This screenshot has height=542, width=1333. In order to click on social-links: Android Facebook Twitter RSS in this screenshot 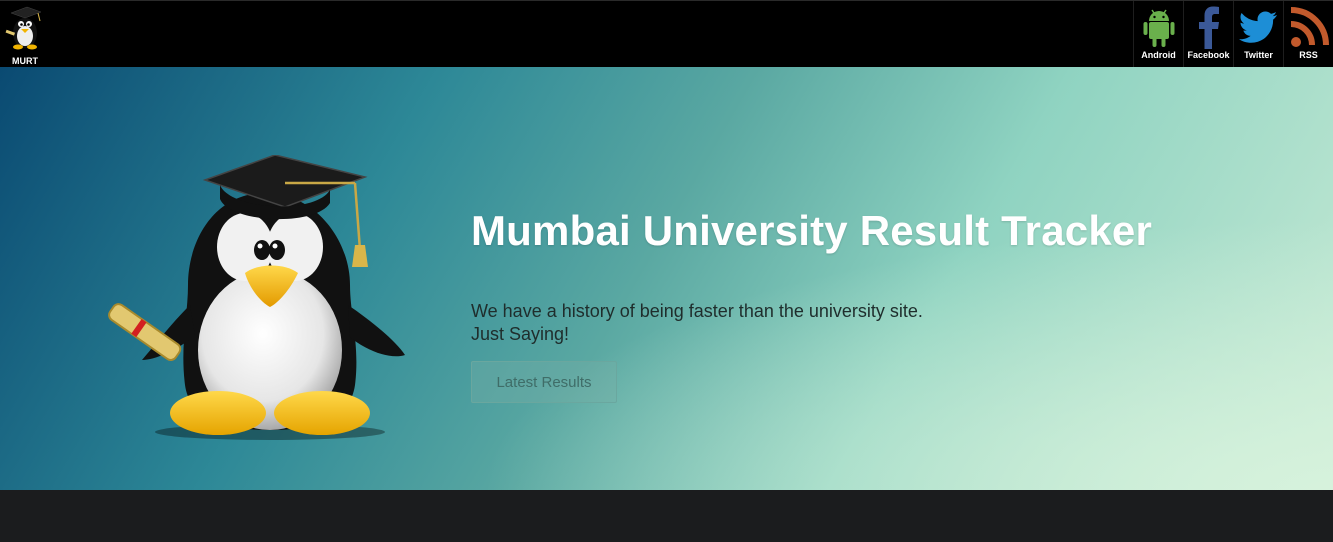, I will do `click(1233, 34)`.